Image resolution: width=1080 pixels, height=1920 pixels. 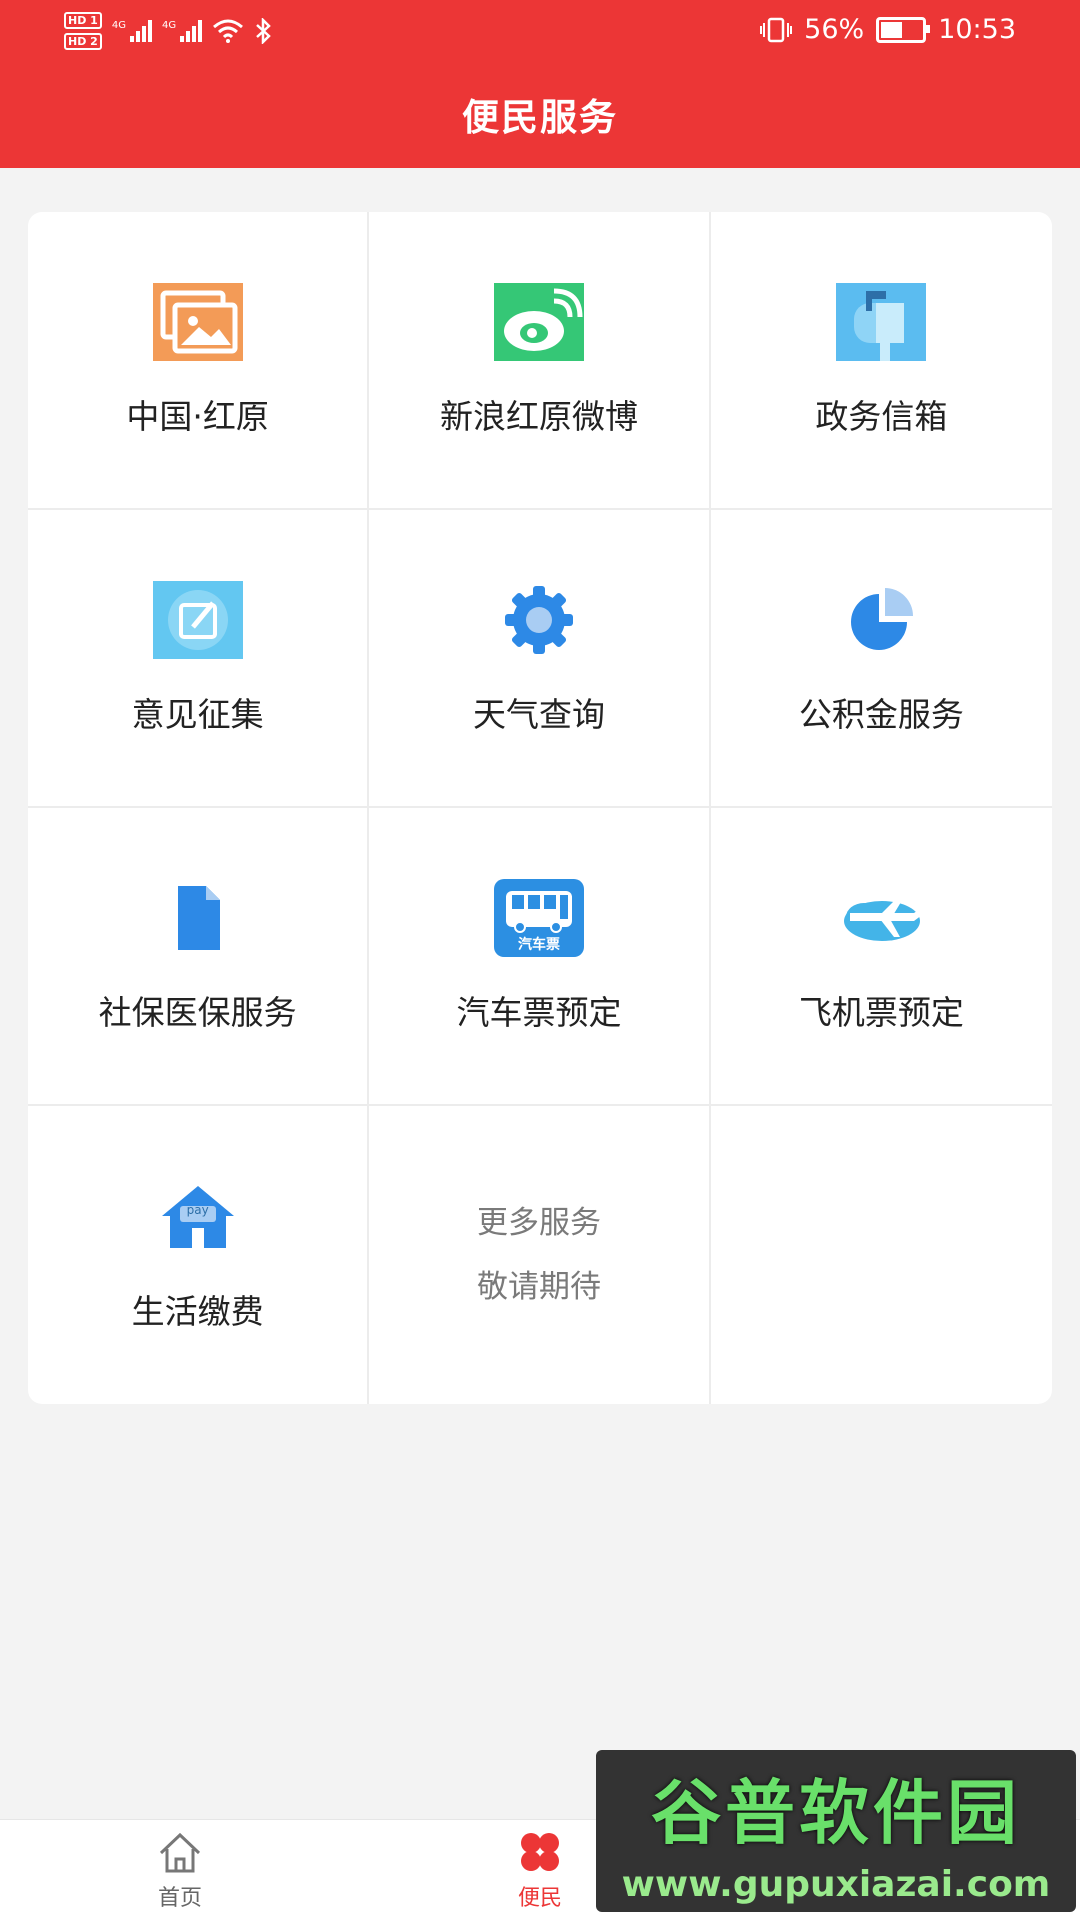 I want to click on service-tile-utilities: pay 生活缴费, so click(x=199, y=1255).